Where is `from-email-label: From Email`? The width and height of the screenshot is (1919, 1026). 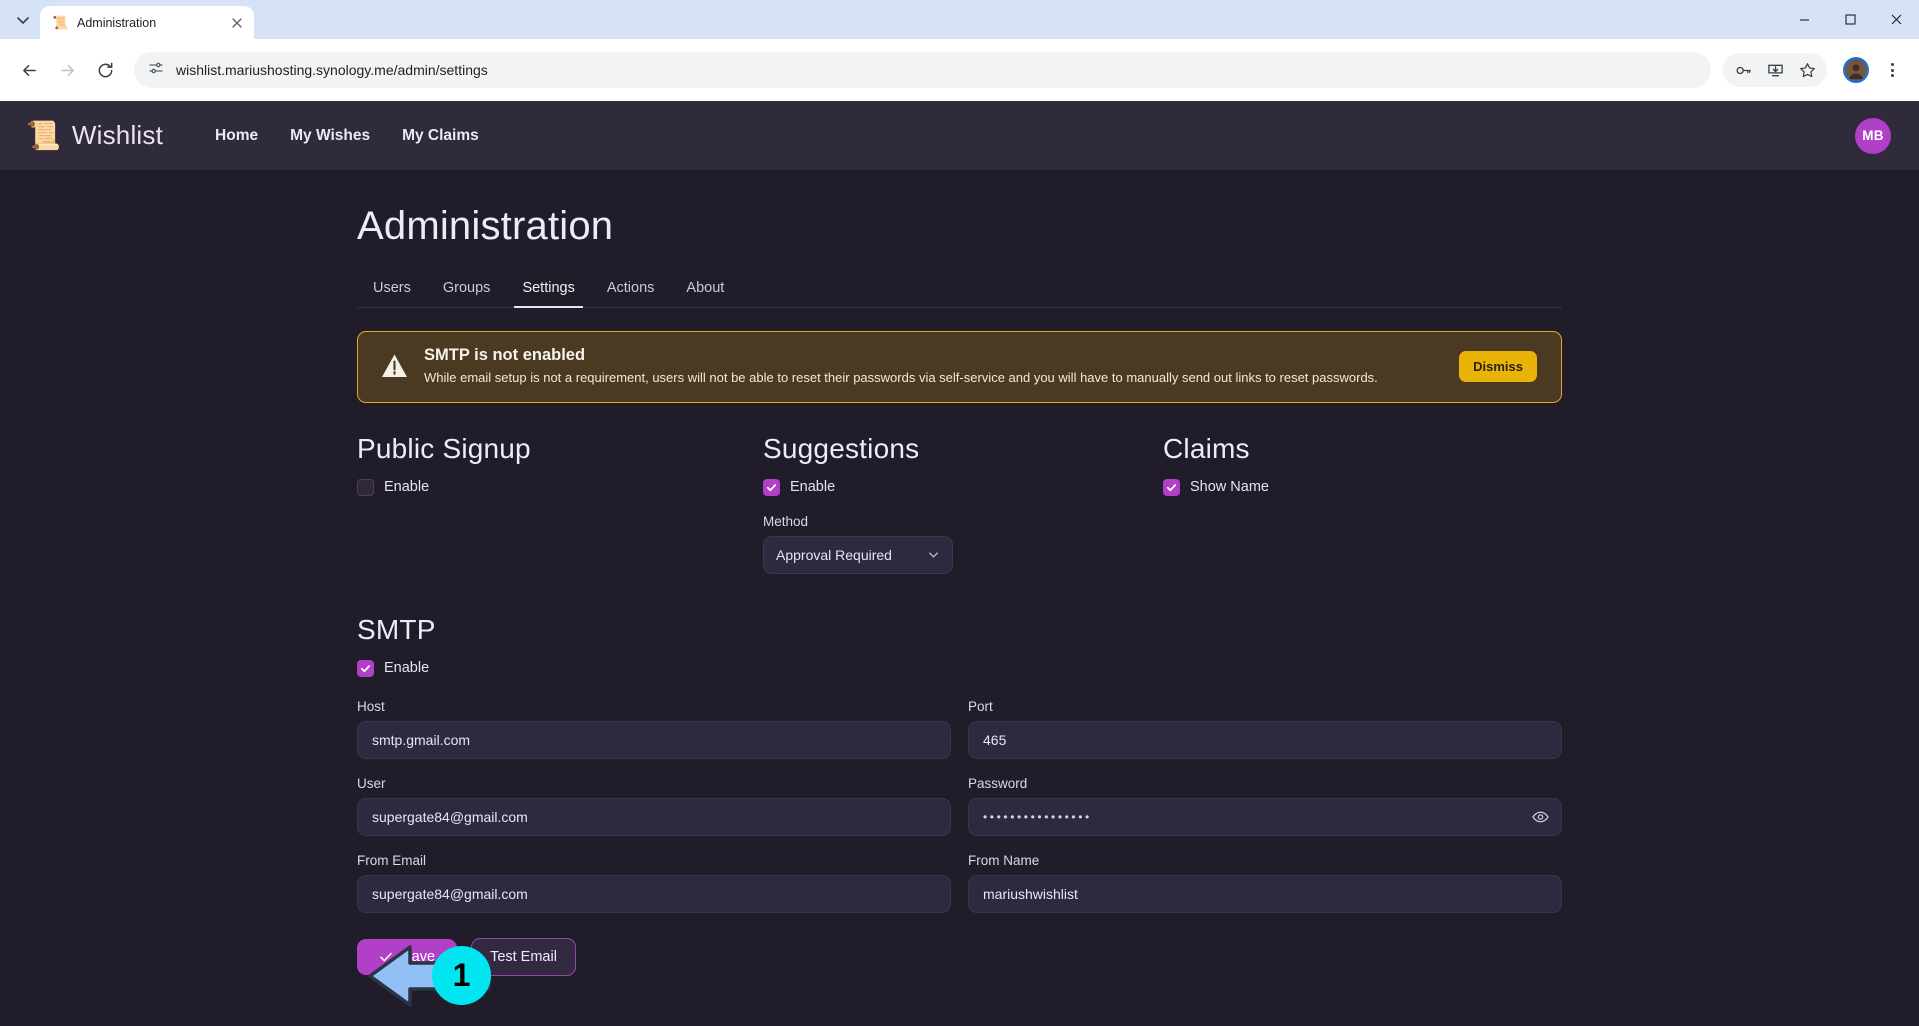
from-email-label: From Email is located at coordinates (392, 860).